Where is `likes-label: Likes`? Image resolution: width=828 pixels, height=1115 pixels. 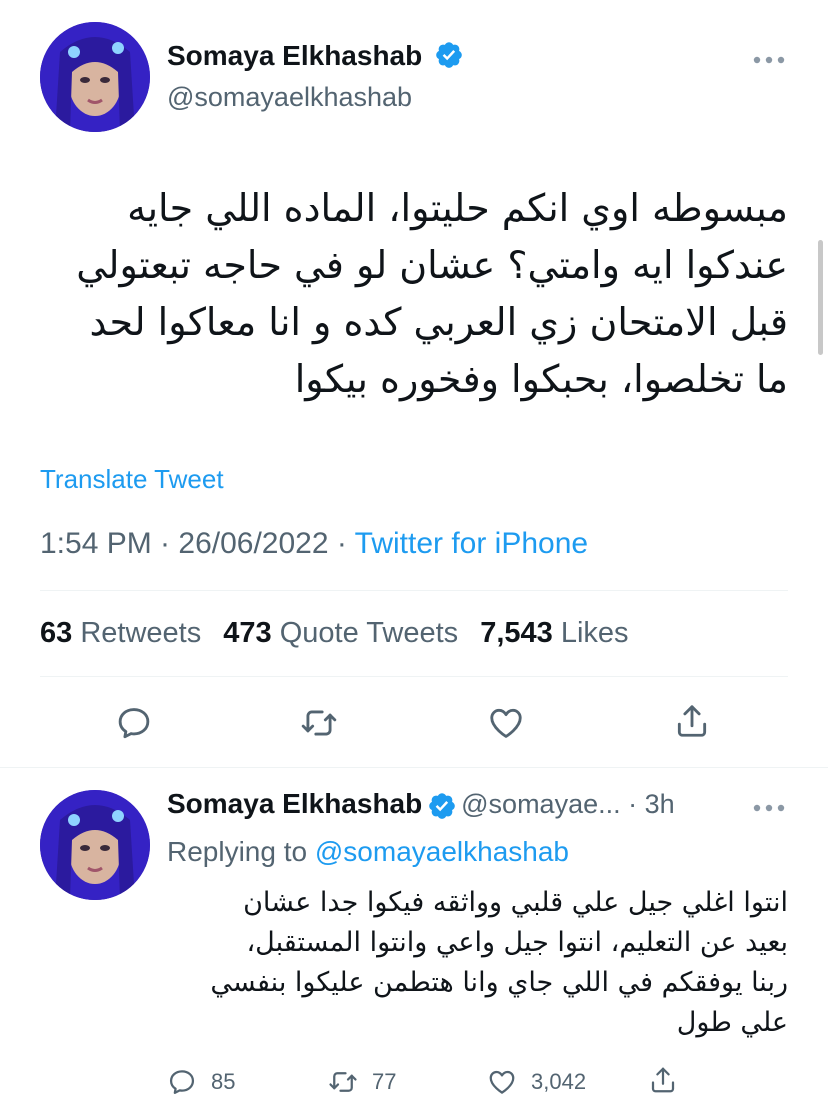
likes-label: Likes is located at coordinates (594, 633).